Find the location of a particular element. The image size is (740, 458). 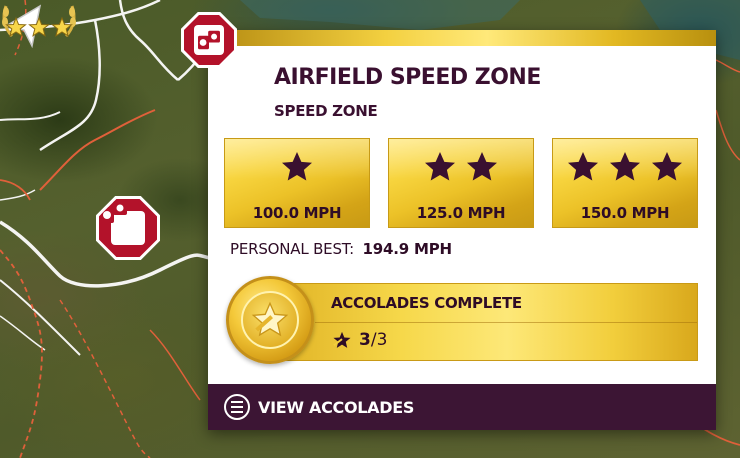

personal-best: PERSONAL BEST: 194.9 MPH is located at coordinates (341, 249).